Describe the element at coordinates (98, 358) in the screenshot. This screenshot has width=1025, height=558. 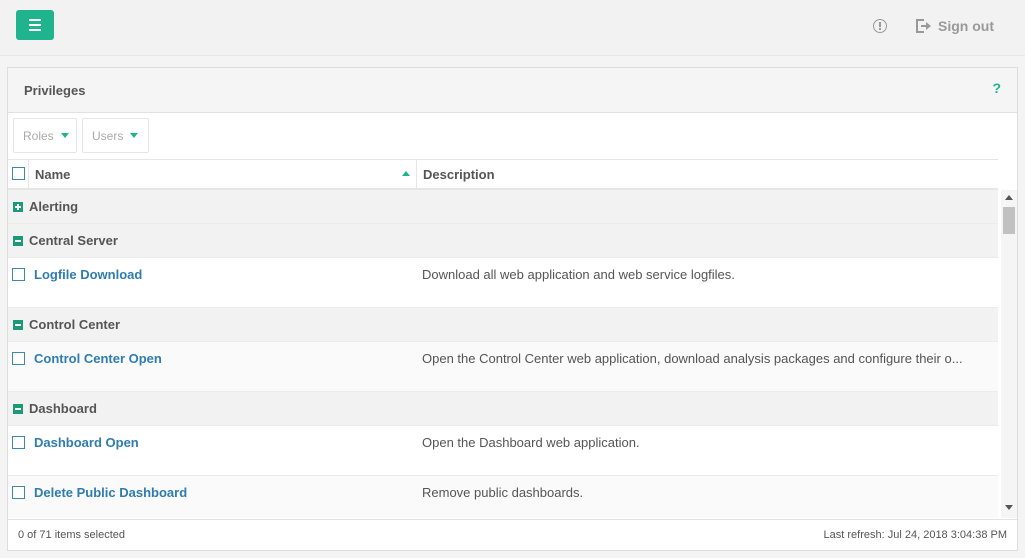
I see `privilege-name-link: Control Center Open` at that location.